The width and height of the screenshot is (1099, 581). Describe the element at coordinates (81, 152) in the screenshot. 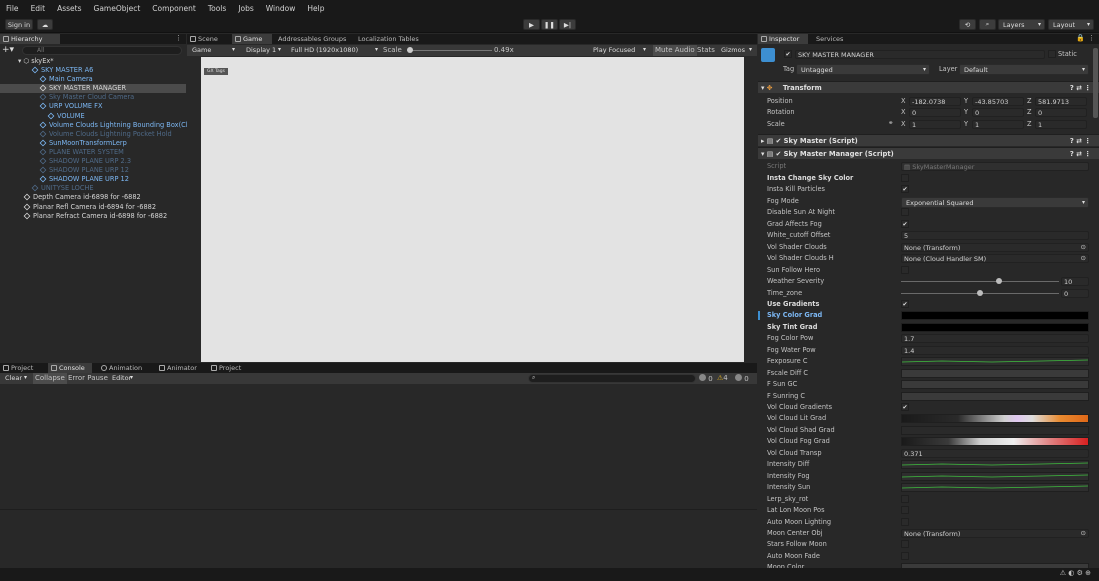

I see `hierarchy-item: PLANE WATER SYSTEM` at that location.